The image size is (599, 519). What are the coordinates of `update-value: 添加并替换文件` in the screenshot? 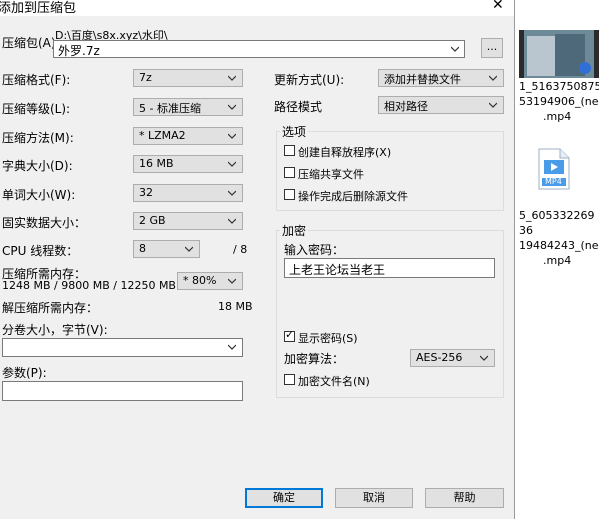 It's located at (422, 79).